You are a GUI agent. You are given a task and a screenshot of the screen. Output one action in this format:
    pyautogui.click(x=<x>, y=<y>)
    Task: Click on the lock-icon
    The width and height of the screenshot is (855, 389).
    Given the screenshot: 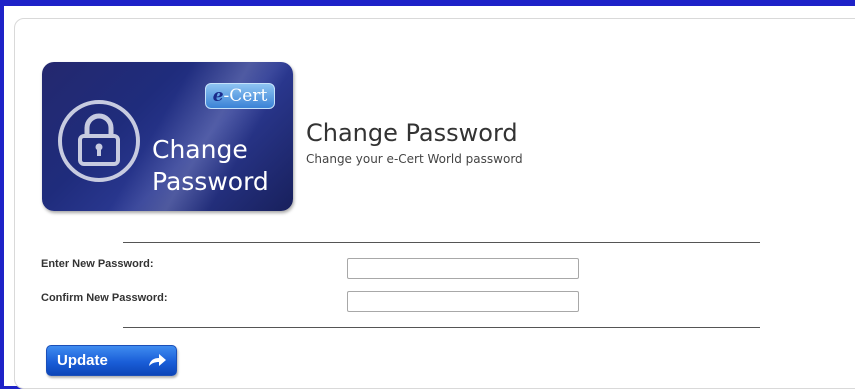 What is the action you would take?
    pyautogui.click(x=99, y=141)
    